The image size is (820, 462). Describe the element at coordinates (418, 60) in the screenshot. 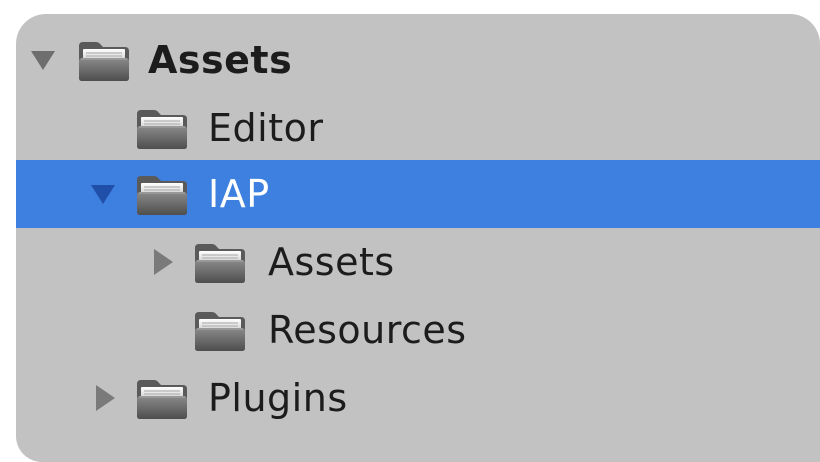

I see `tree-item-assets-root: Assets` at that location.